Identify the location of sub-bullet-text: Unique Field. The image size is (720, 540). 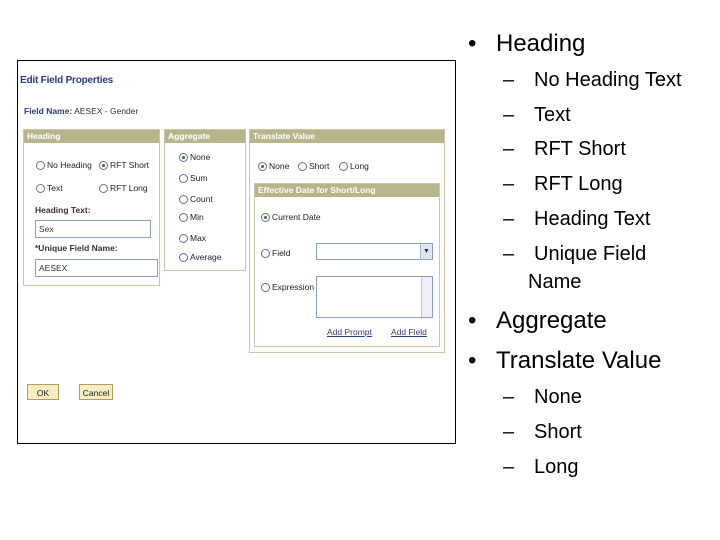
(590, 254).